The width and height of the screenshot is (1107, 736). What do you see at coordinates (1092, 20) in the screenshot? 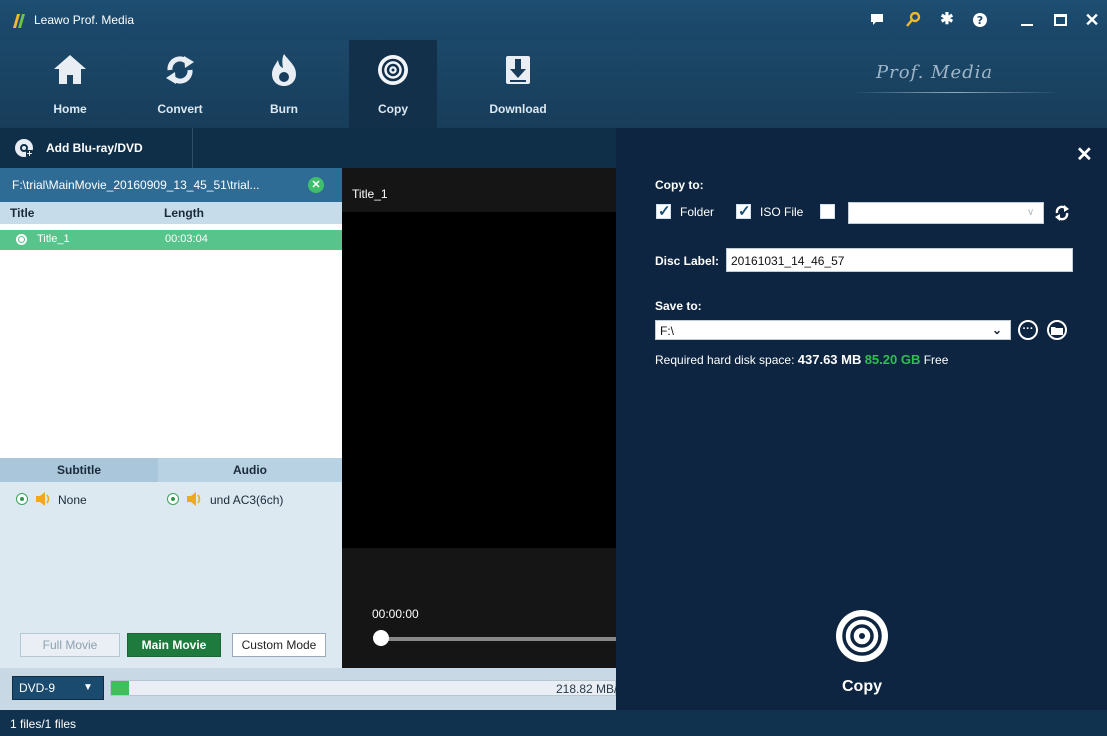
I see `close-icon: ✕` at bounding box center [1092, 20].